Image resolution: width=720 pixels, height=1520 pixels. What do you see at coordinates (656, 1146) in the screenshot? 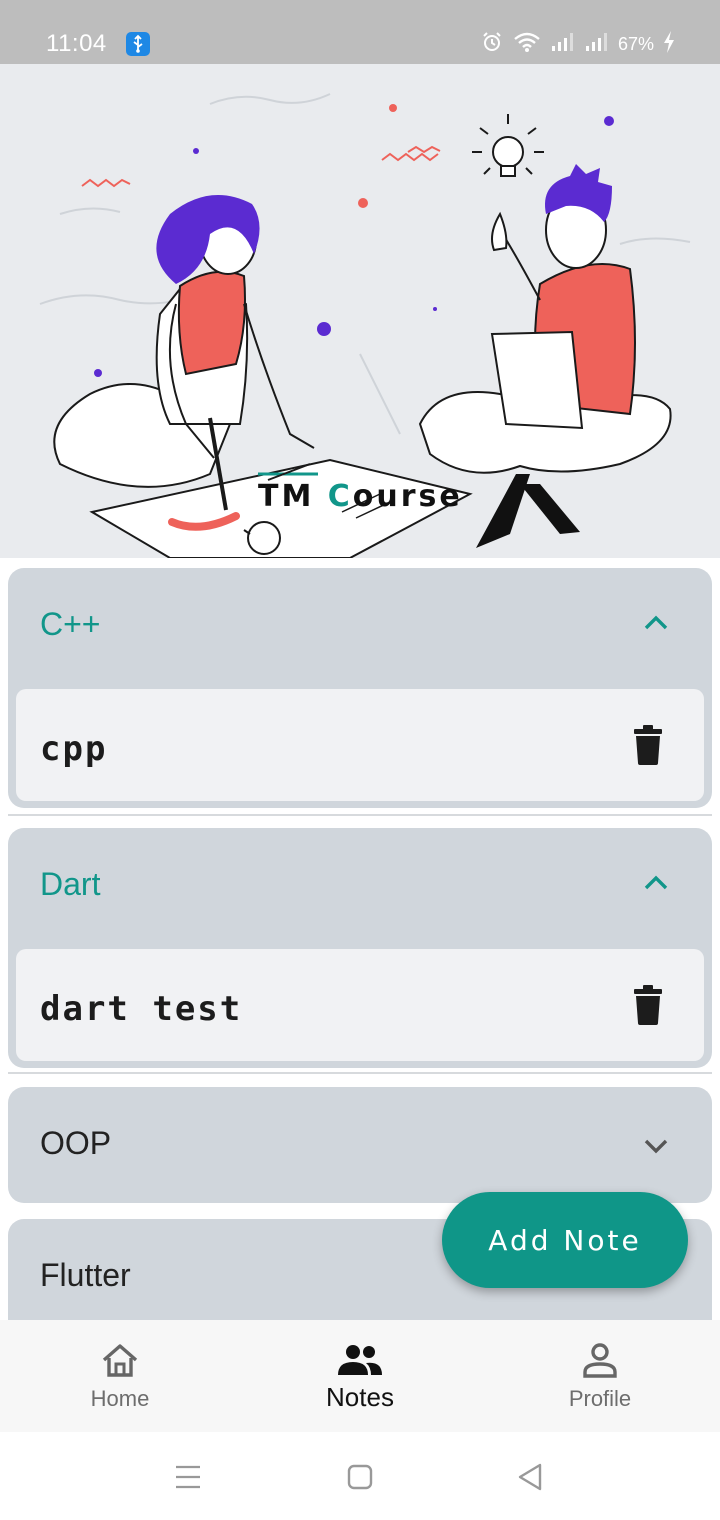
I see `chevron-down-icon` at bounding box center [656, 1146].